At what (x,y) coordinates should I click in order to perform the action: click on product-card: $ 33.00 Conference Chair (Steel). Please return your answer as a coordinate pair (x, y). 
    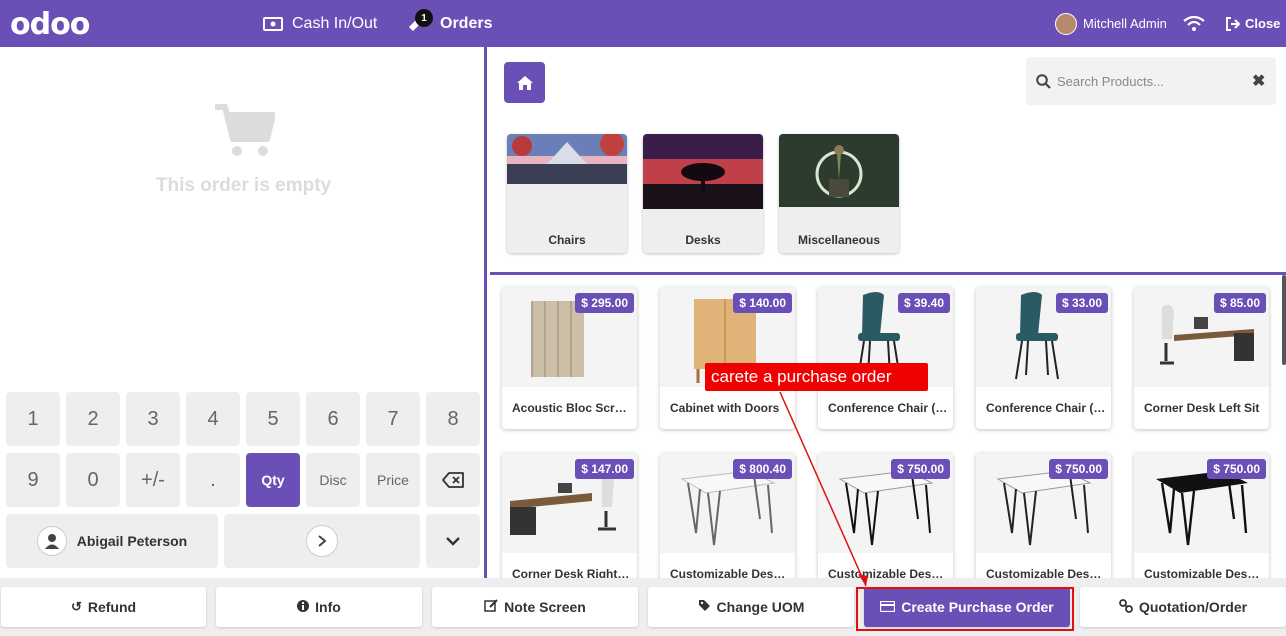
    Looking at the image, I should click on (1043, 358).